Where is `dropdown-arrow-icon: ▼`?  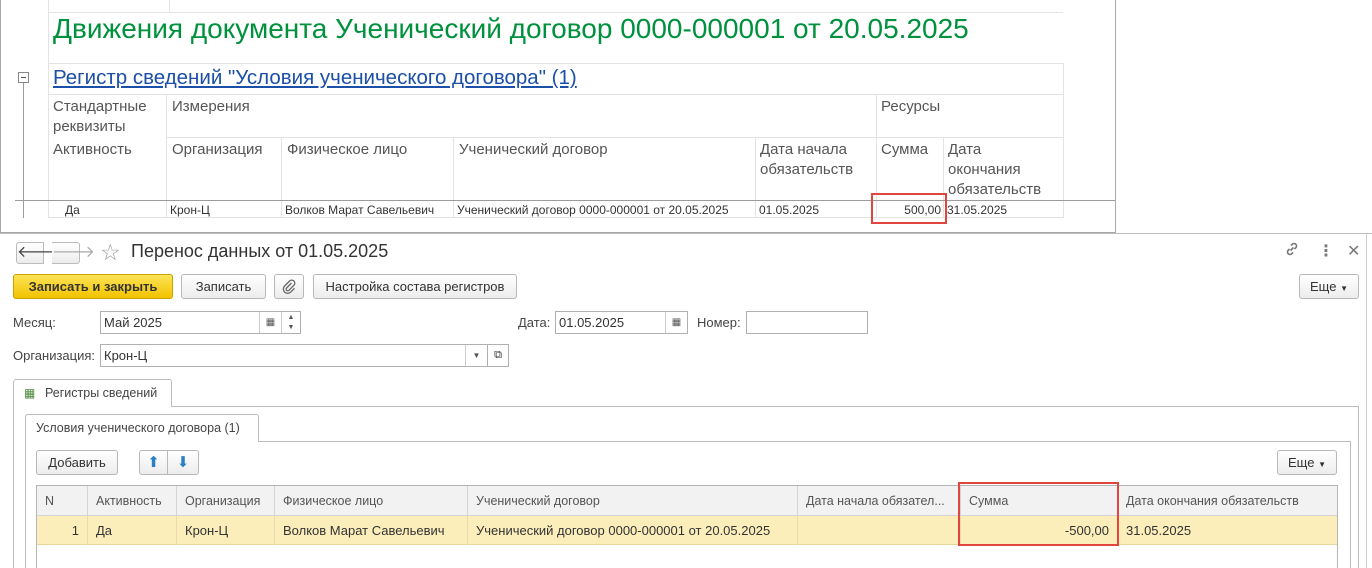
dropdown-arrow-icon: ▼ is located at coordinates (476, 355).